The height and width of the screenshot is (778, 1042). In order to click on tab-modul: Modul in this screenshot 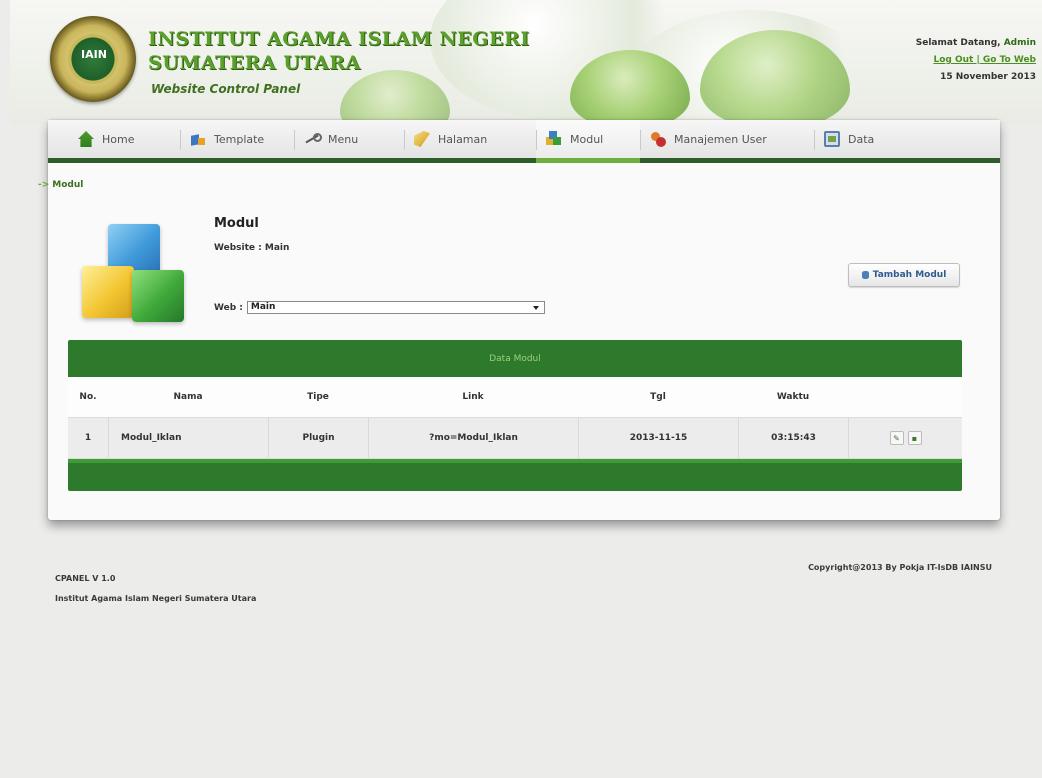, I will do `click(588, 141)`.